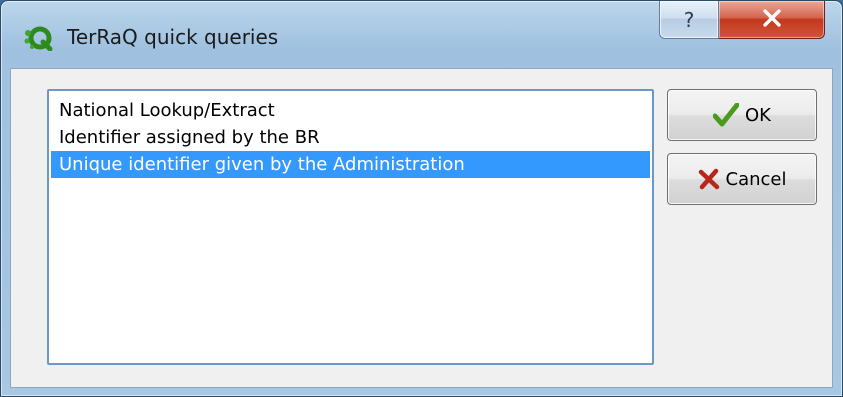 This screenshot has width=843, height=397. I want to click on close-x-icon, so click(772, 20).